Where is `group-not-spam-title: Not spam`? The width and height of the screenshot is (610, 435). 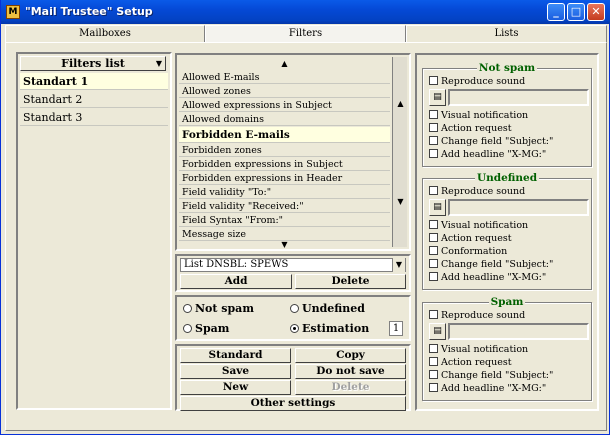 group-not-spam-title: Not spam is located at coordinates (507, 68).